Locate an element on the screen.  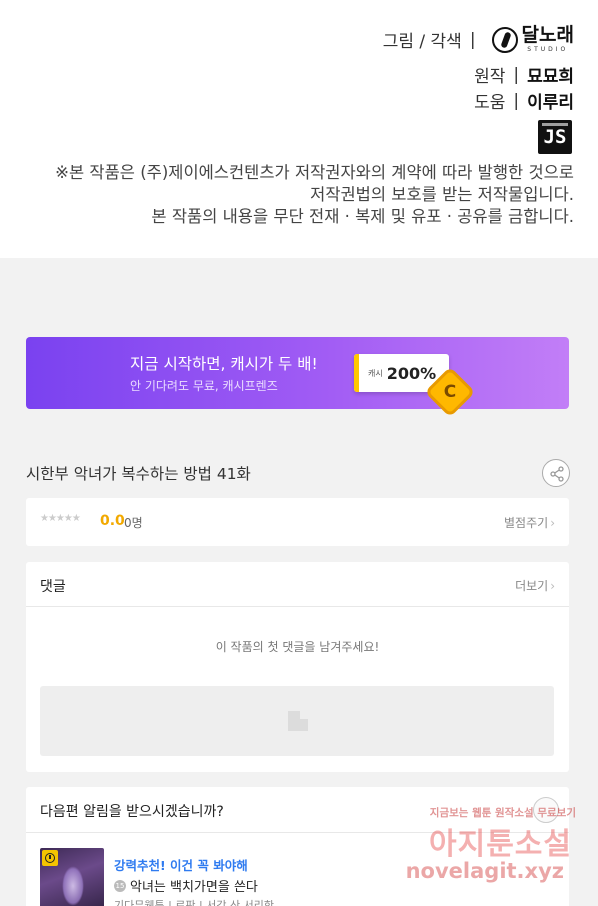
more-label: 더보기 is located at coordinates (532, 586).